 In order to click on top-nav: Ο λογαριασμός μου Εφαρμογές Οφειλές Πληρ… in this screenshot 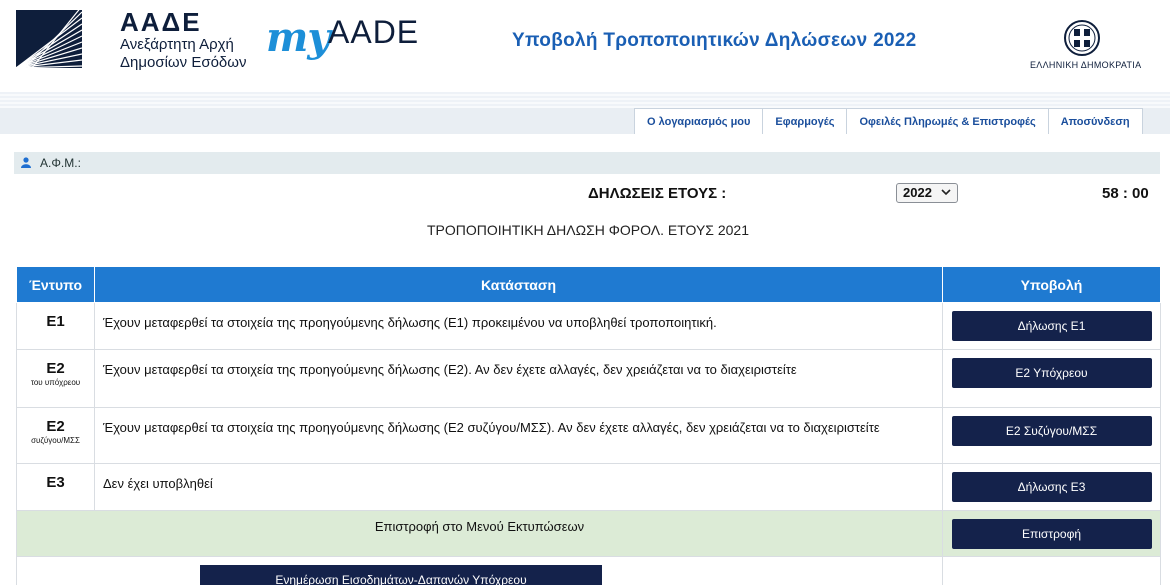, I will do `click(888, 121)`.